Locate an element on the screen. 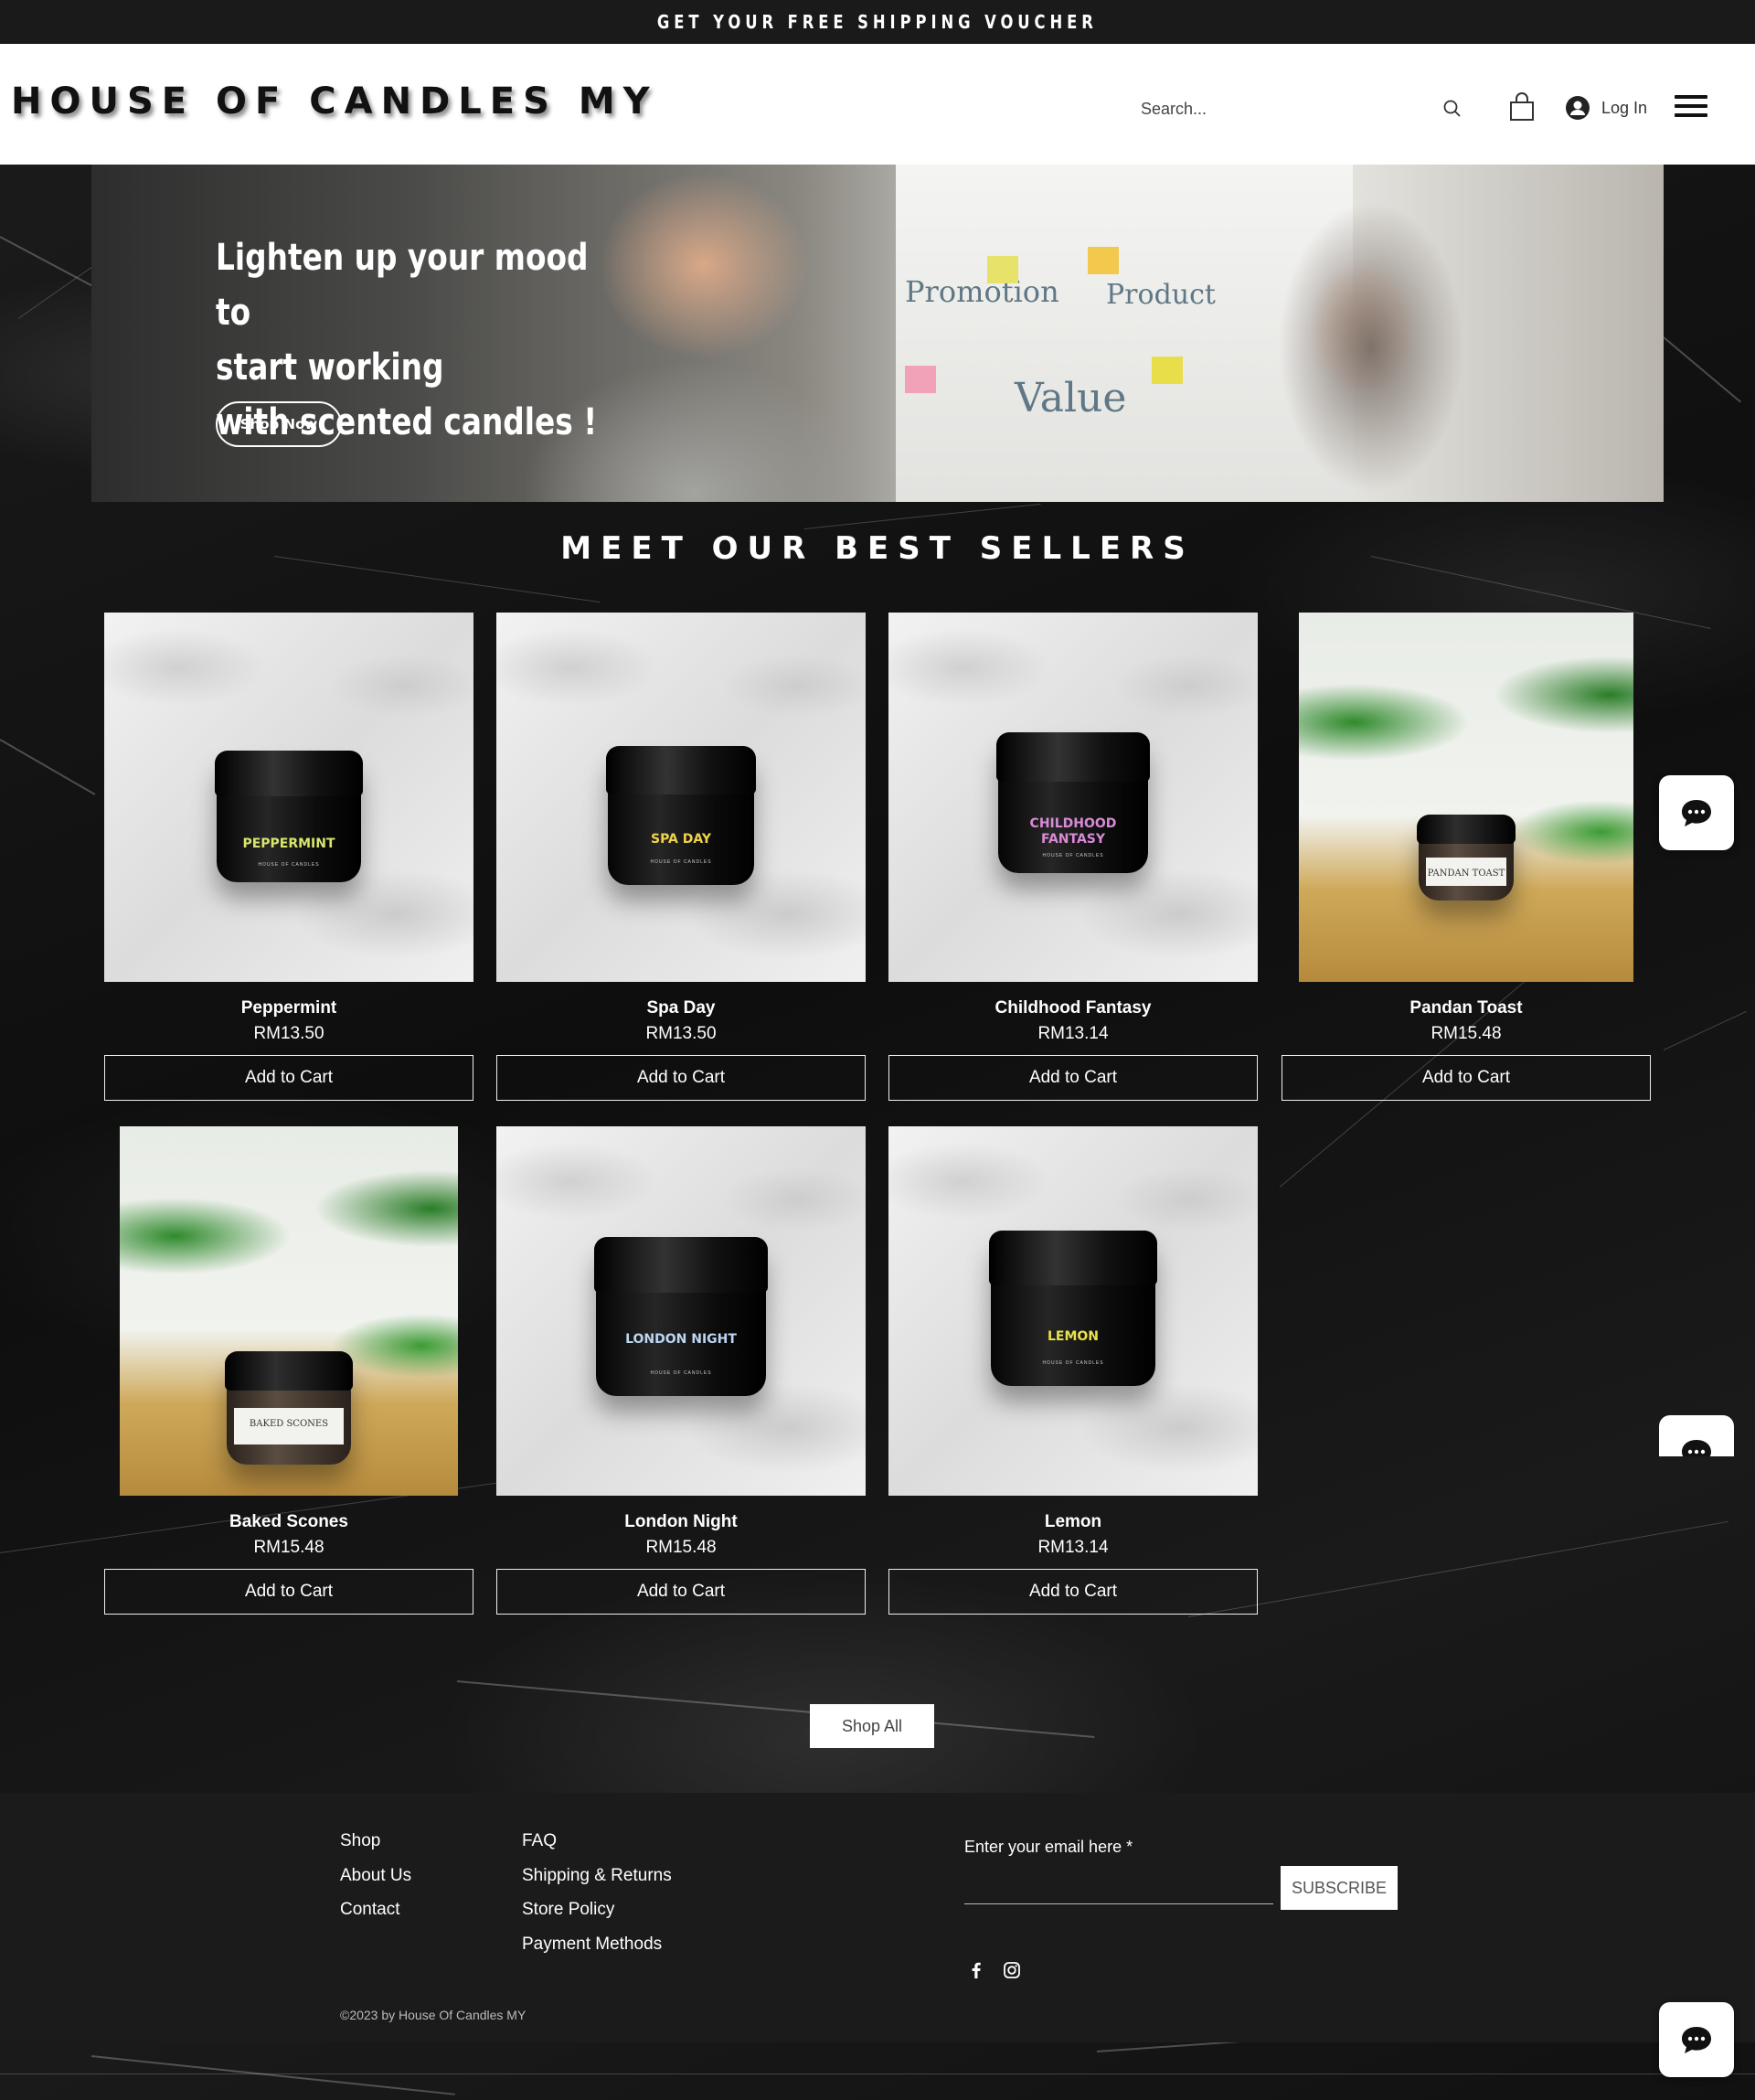  product-image: PEPPERMINT HOUSE OF CANDLES is located at coordinates (288, 797).